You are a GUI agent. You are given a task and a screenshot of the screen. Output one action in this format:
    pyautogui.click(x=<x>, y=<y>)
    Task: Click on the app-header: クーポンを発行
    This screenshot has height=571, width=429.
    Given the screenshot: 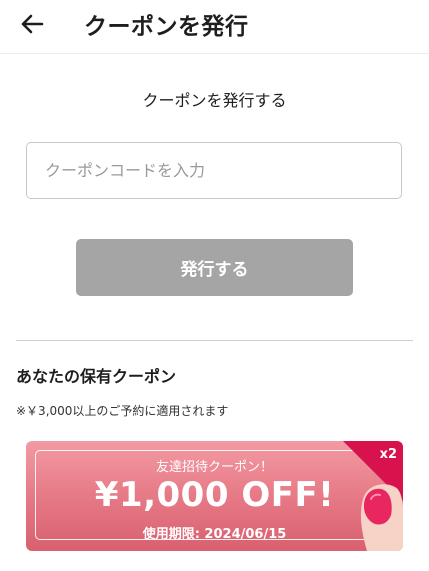 What is the action you would take?
    pyautogui.click(x=214, y=27)
    